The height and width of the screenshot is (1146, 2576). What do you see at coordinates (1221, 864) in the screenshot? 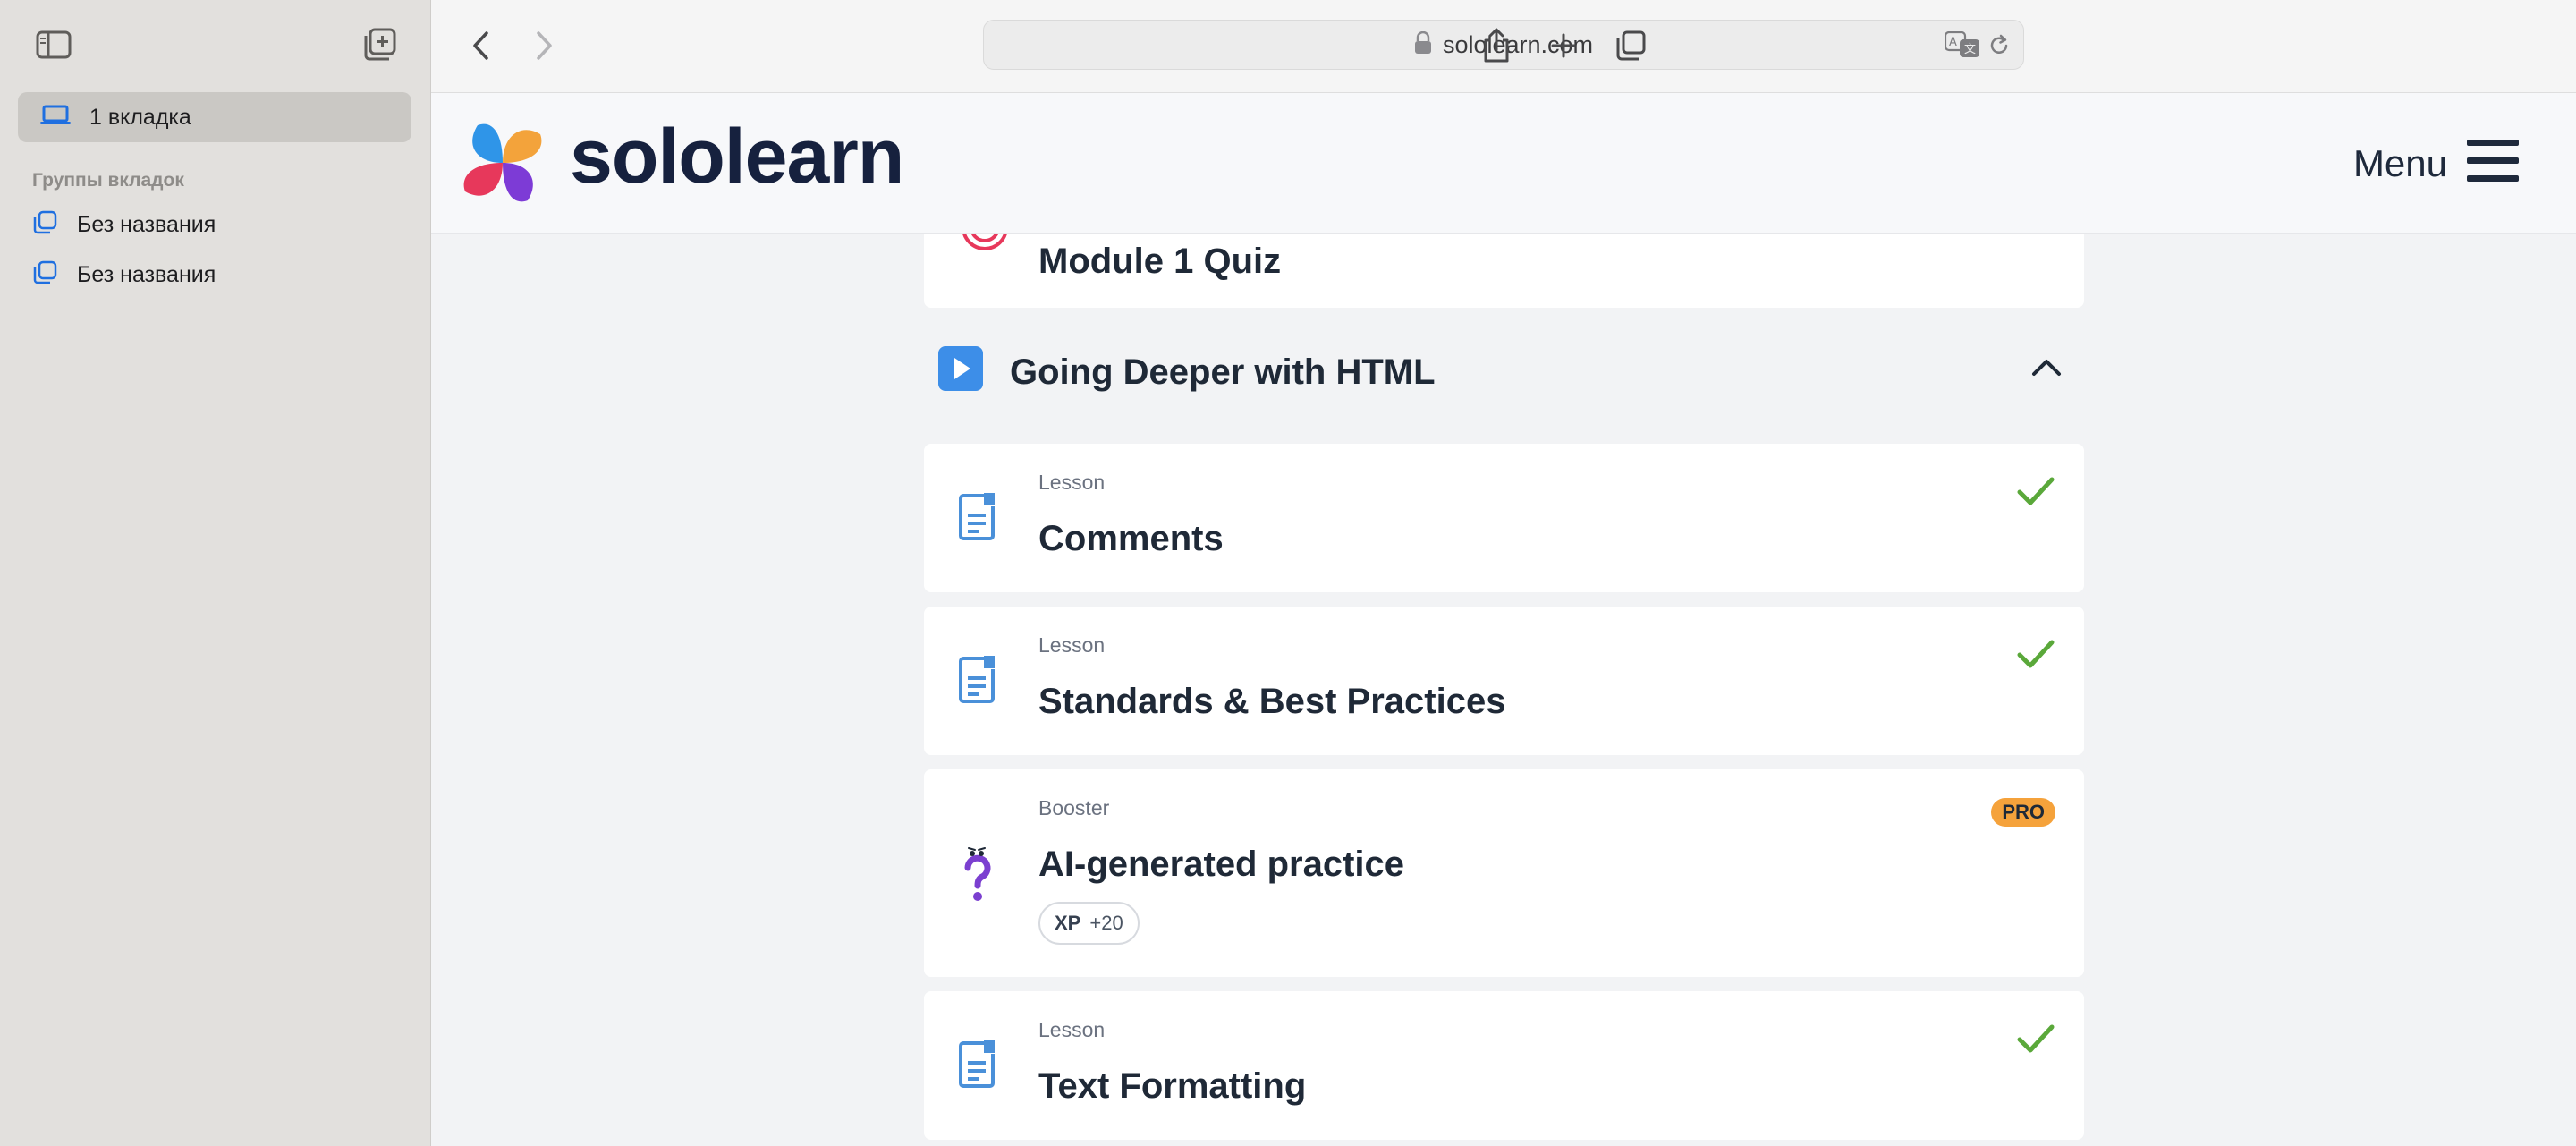
I see `item-title: AI-generated practice` at bounding box center [1221, 864].